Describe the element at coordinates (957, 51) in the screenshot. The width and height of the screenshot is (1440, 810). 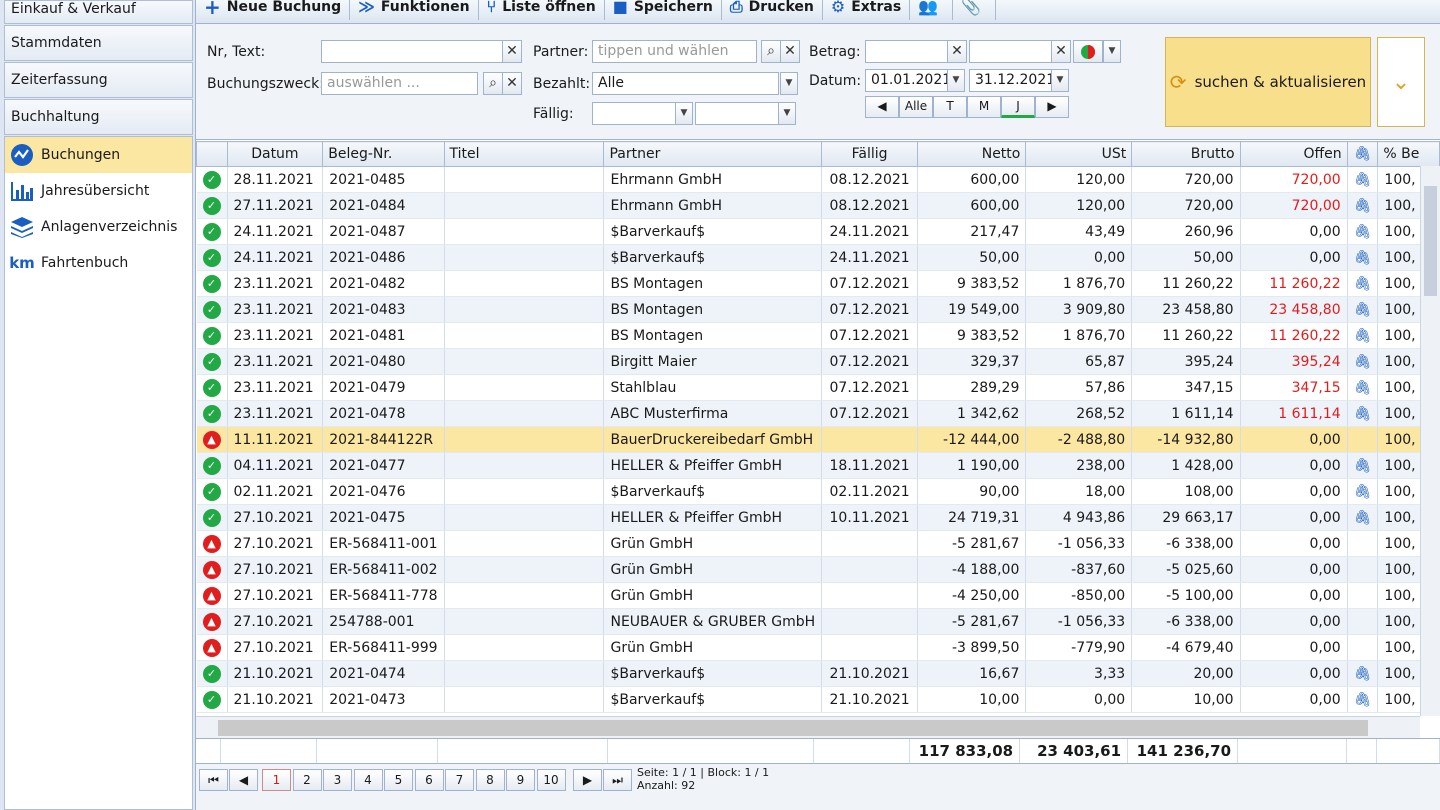
I see `betrag-from-clear-icon: ✕` at that location.